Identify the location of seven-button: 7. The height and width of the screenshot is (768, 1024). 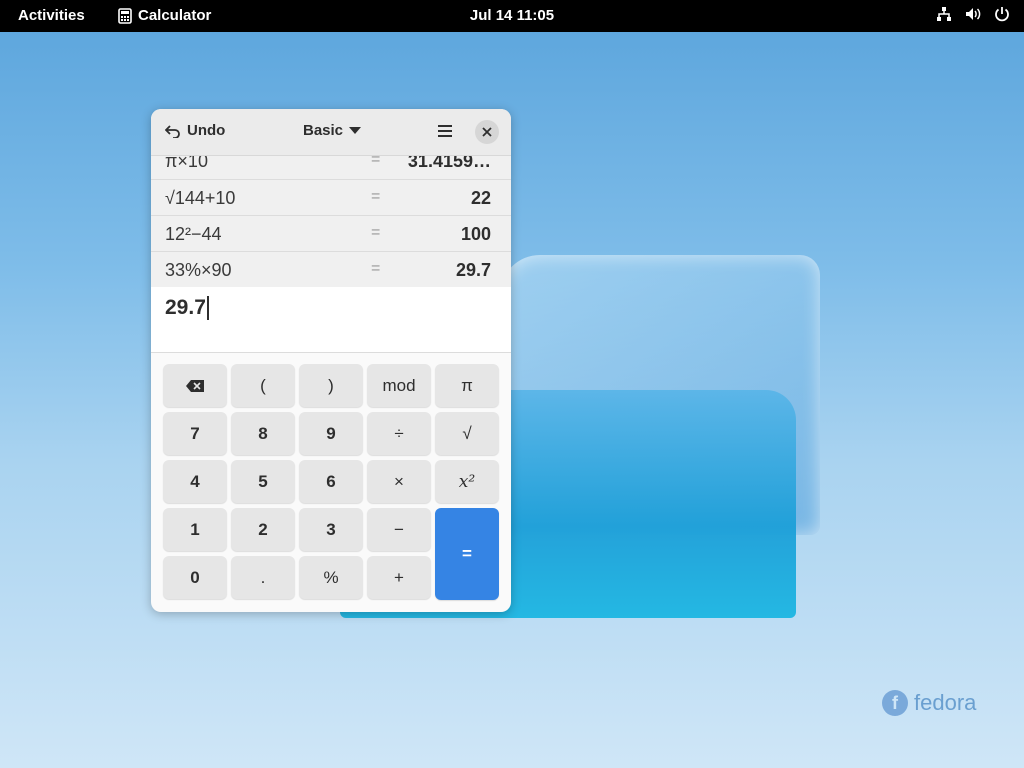
(195, 433).